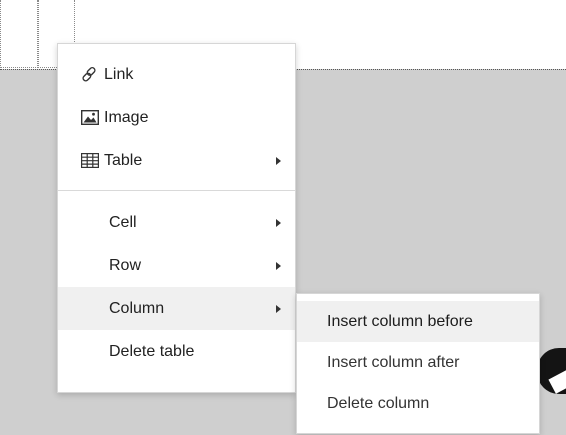 The width and height of the screenshot is (566, 435). What do you see at coordinates (176, 117) in the screenshot?
I see `menu-item-image: Image` at bounding box center [176, 117].